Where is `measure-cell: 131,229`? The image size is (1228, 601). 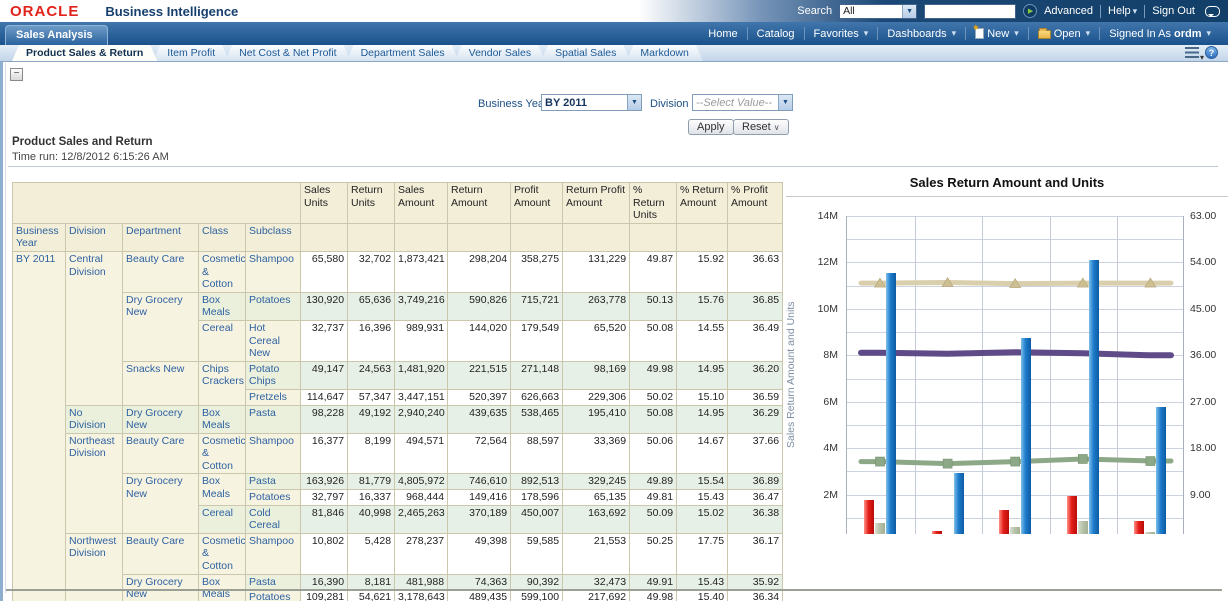 measure-cell: 131,229 is located at coordinates (596, 271).